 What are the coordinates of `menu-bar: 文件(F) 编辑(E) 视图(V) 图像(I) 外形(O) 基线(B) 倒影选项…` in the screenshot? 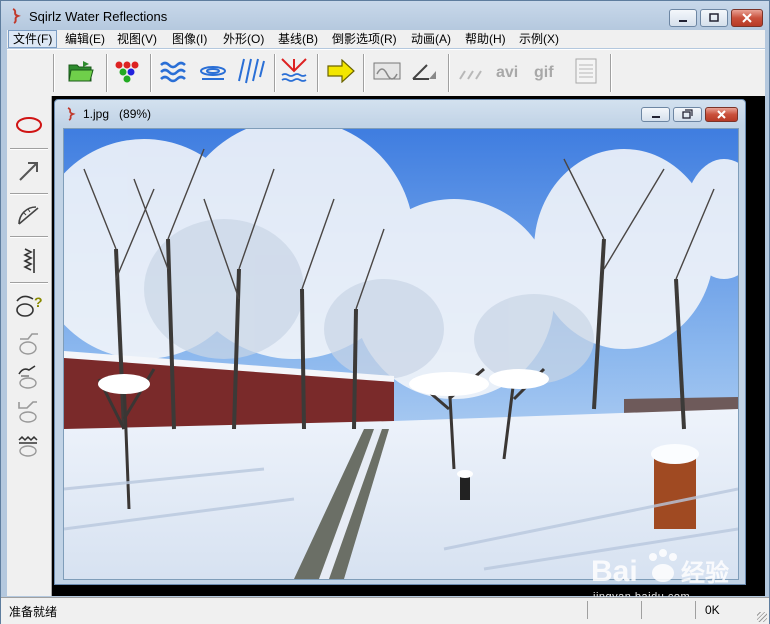 It's located at (386, 39).